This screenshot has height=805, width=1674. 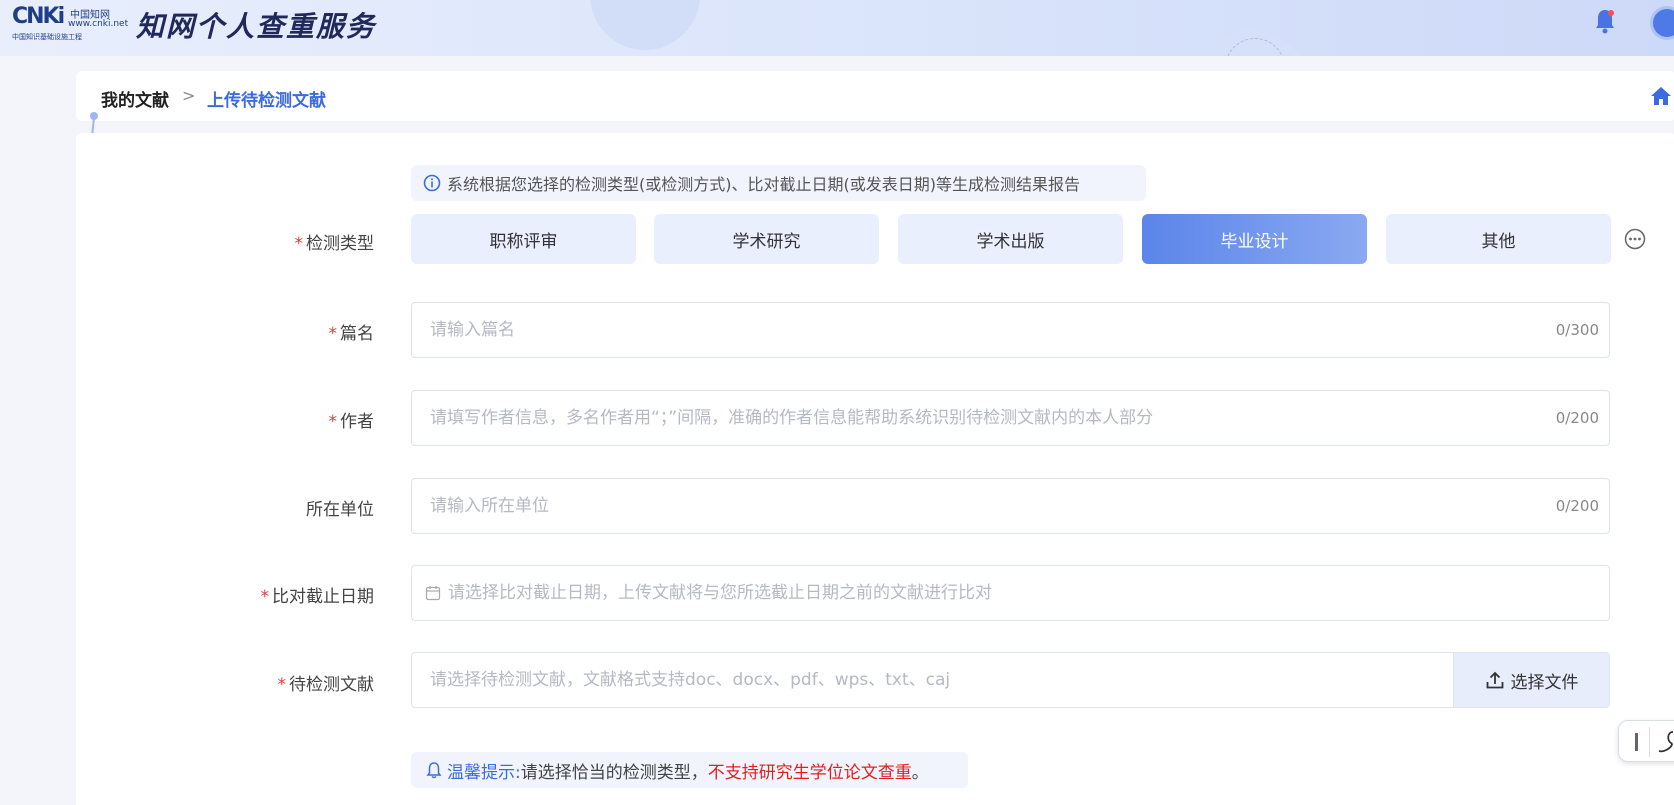 What do you see at coordinates (1577, 330) in the screenshot?
I see `title-char-counter: 0/300` at bounding box center [1577, 330].